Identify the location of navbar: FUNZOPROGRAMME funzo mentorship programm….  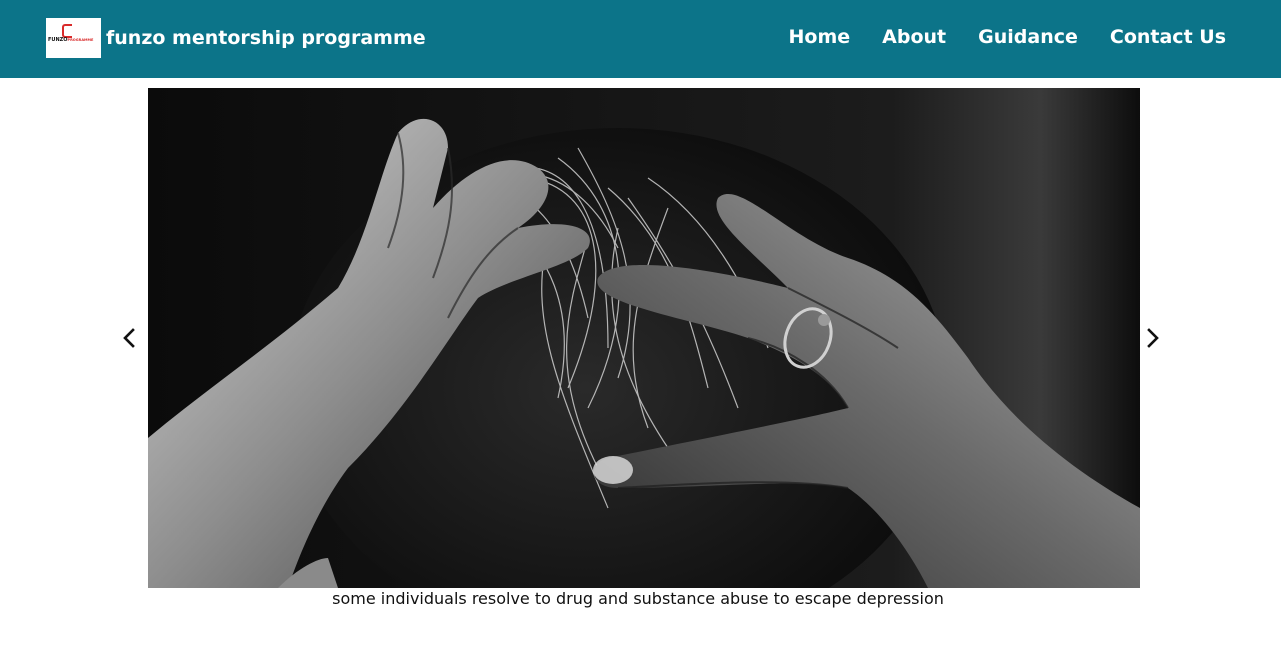
(640, 39).